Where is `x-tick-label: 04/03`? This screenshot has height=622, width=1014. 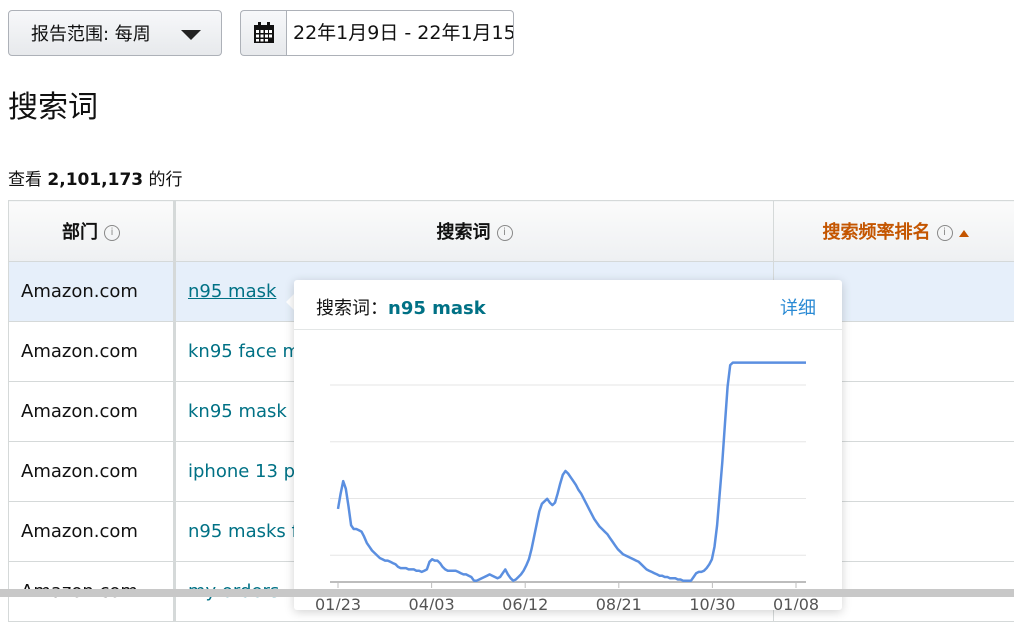
x-tick-label: 04/03 is located at coordinates (432, 602).